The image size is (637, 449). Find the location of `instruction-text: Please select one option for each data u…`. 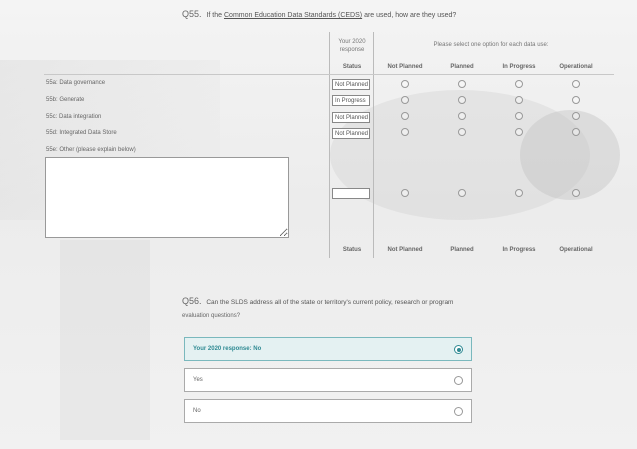

instruction-text: Please select one option for each data u… is located at coordinates (491, 45).